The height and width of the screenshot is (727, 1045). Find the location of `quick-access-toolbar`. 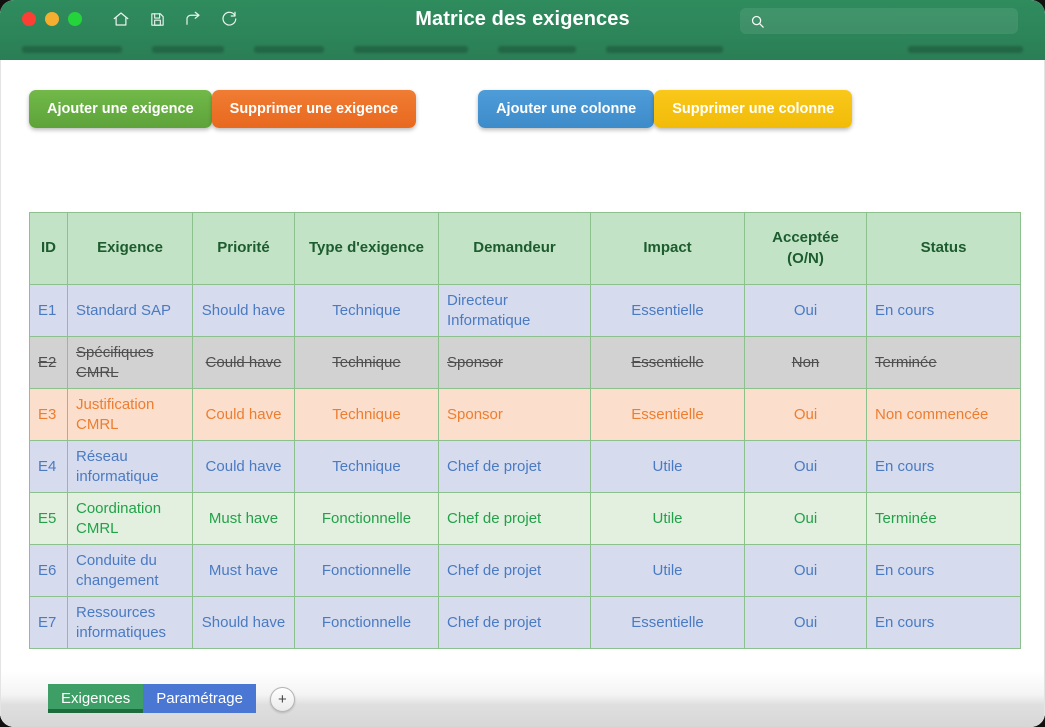

quick-access-toolbar is located at coordinates (175, 19).